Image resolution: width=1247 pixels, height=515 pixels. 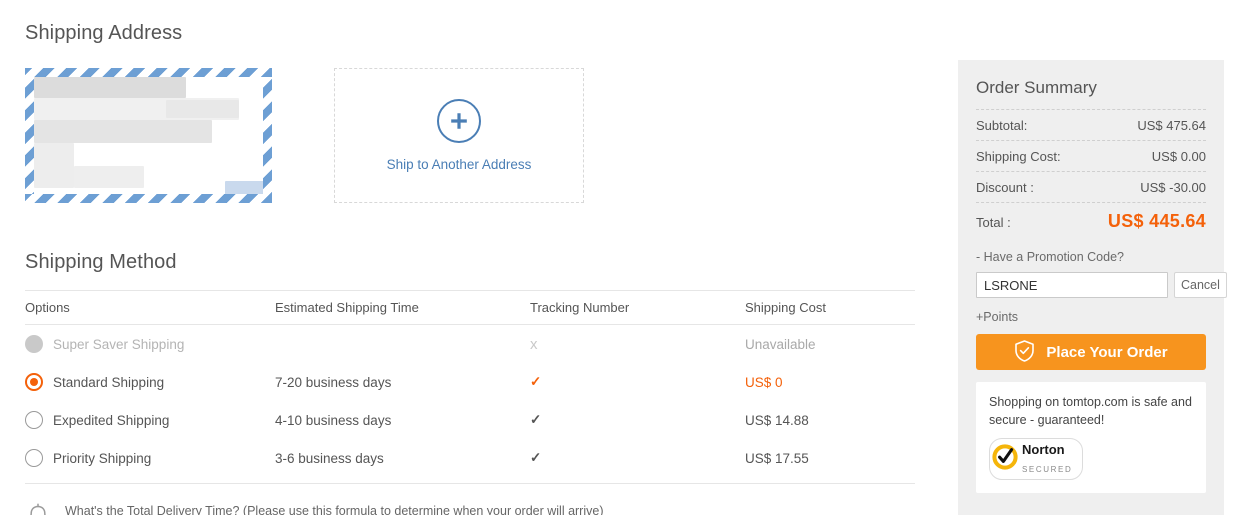 I want to click on shipping-cost-value: US$ 14.88, so click(x=777, y=420).